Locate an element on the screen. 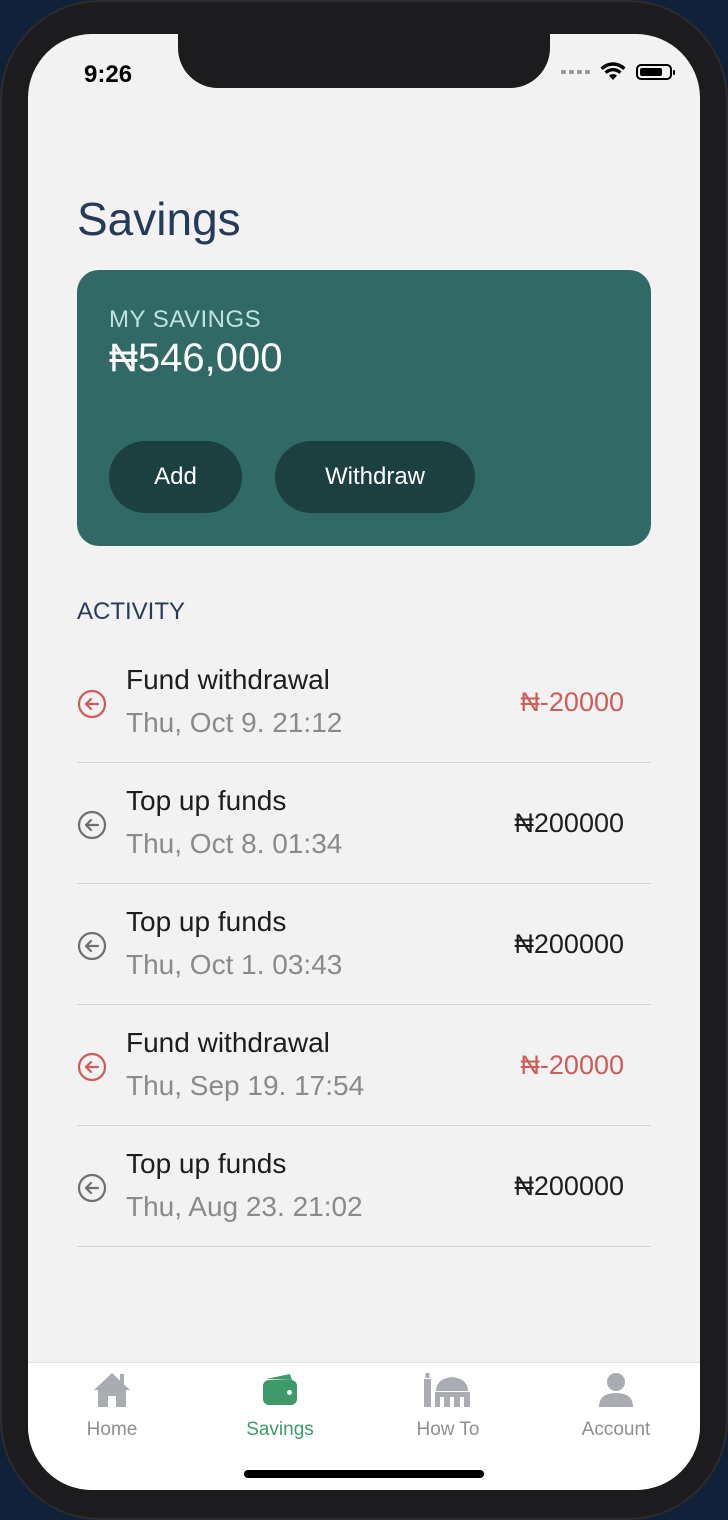 The image size is (728, 1520). page-title: Savings is located at coordinates (159, 219).